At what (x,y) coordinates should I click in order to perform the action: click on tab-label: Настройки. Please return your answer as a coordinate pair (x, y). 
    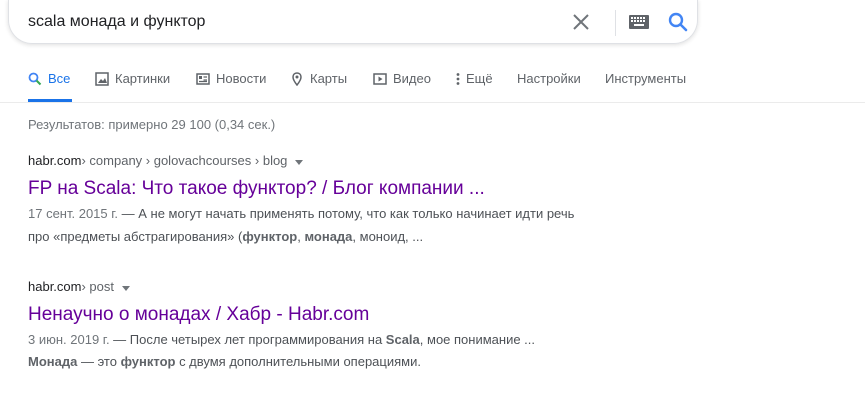
    Looking at the image, I should click on (549, 78).